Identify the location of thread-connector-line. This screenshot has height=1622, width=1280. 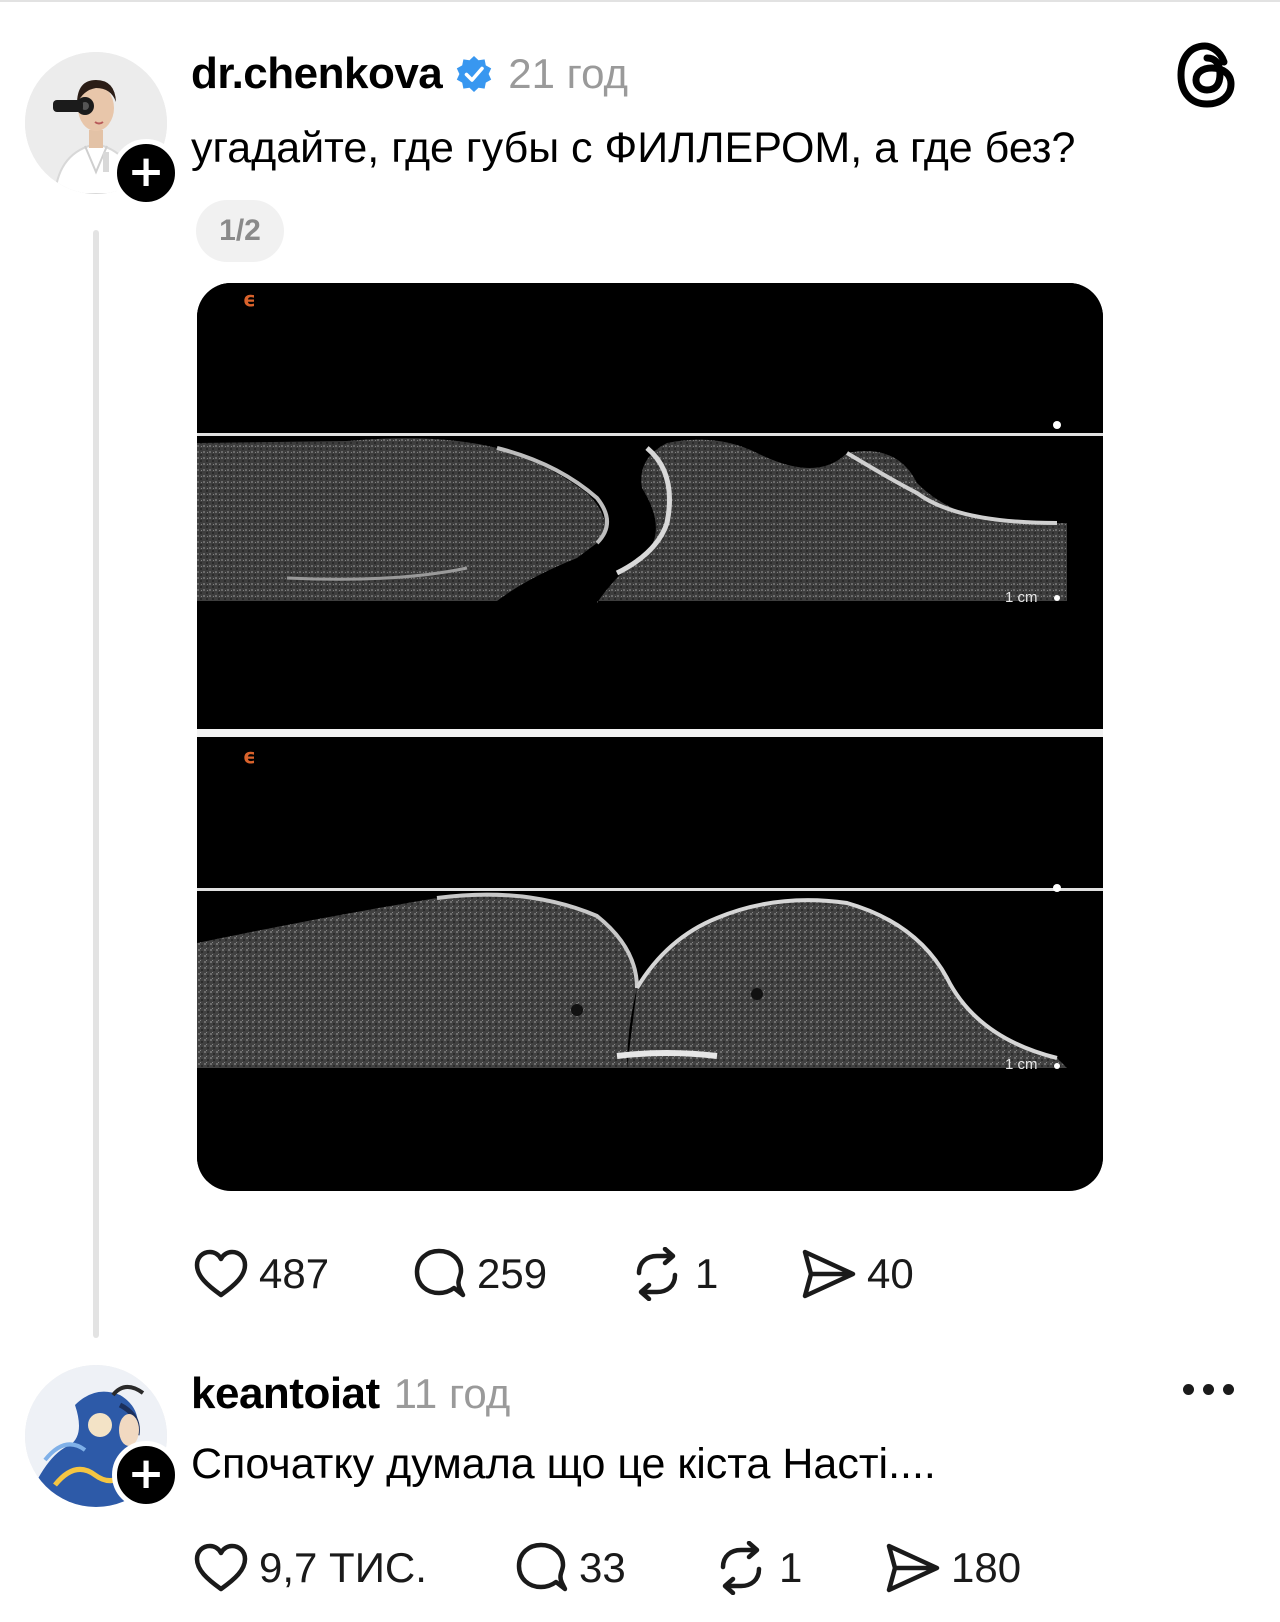
(96, 784).